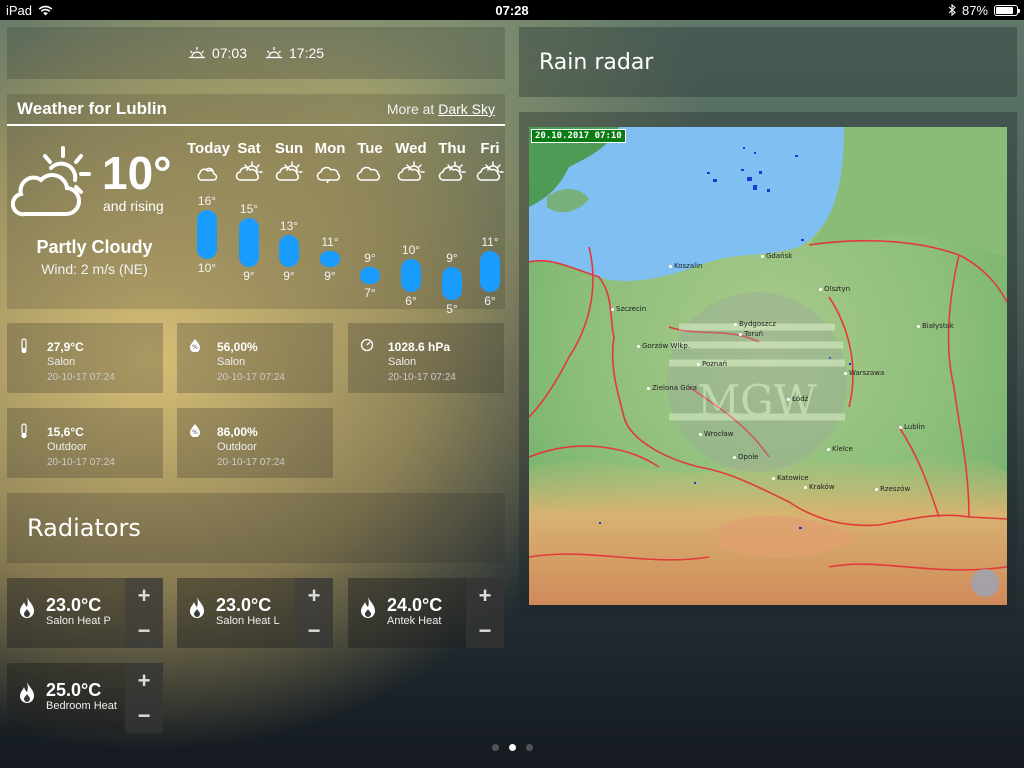 The width and height of the screenshot is (1024, 768). What do you see at coordinates (370, 172) in the screenshot?
I see `cloud-icon` at bounding box center [370, 172].